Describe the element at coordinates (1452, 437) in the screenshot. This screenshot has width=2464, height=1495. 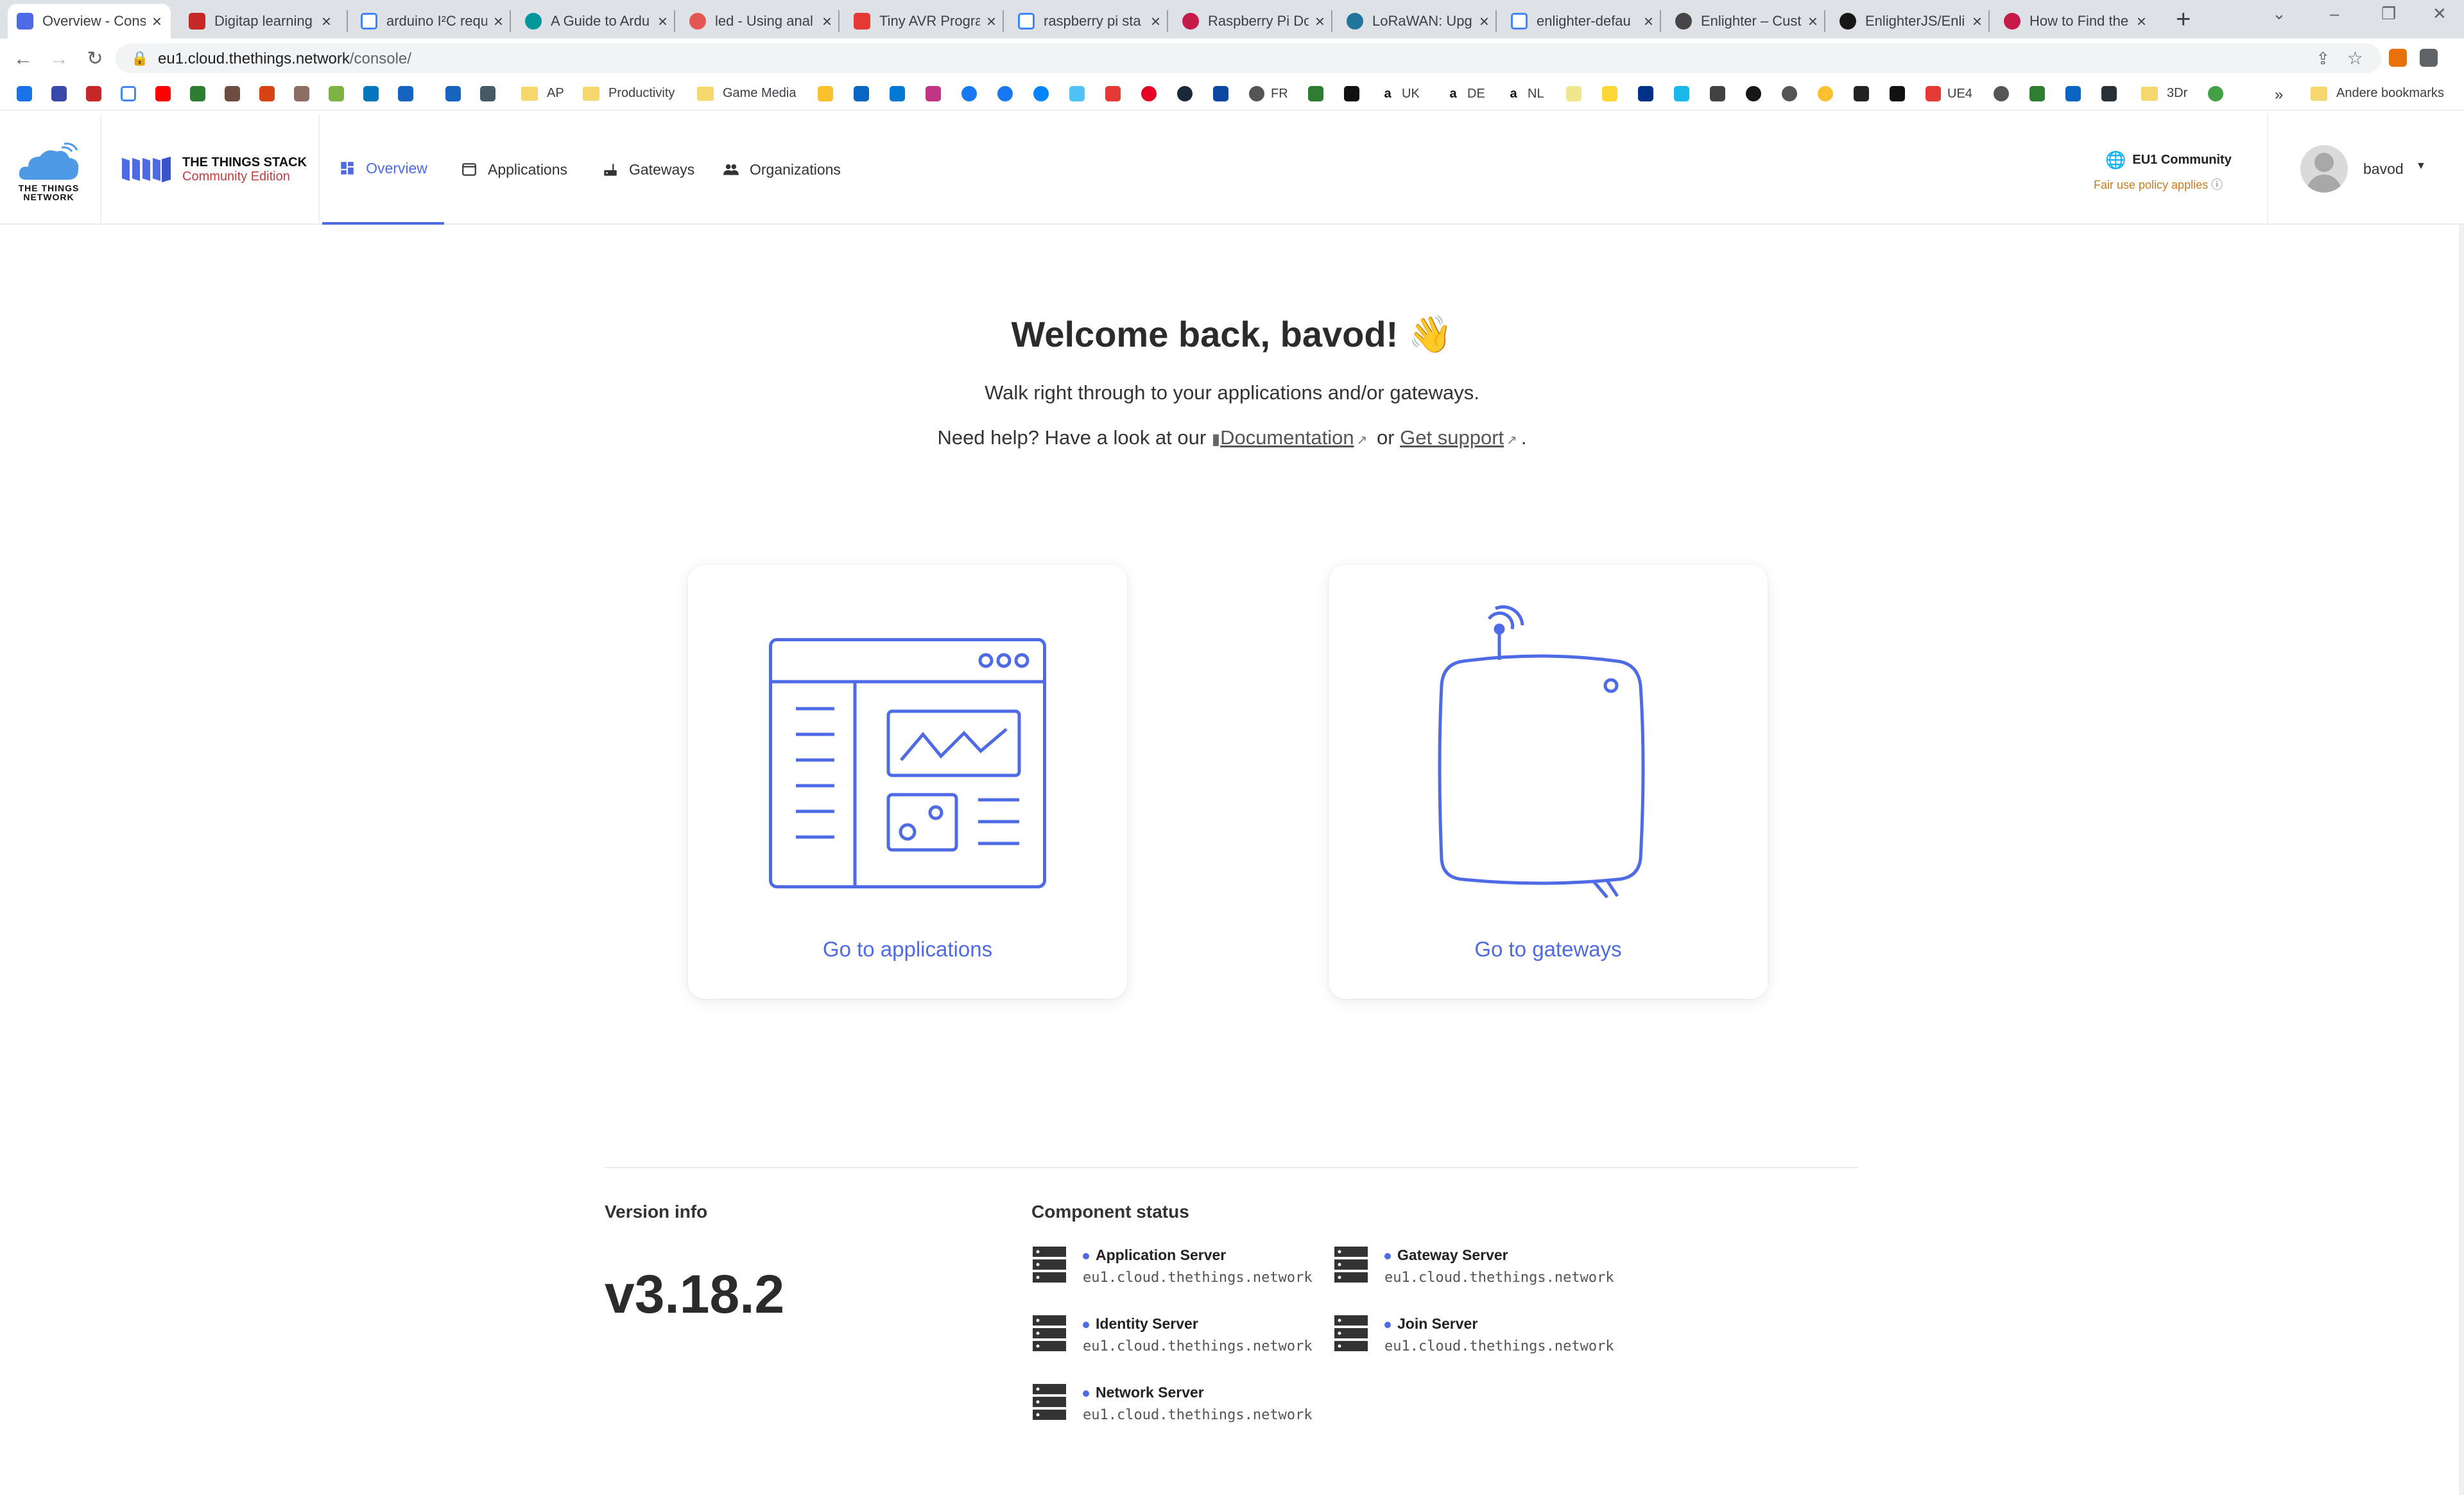
I see `support-link: Get support` at that location.